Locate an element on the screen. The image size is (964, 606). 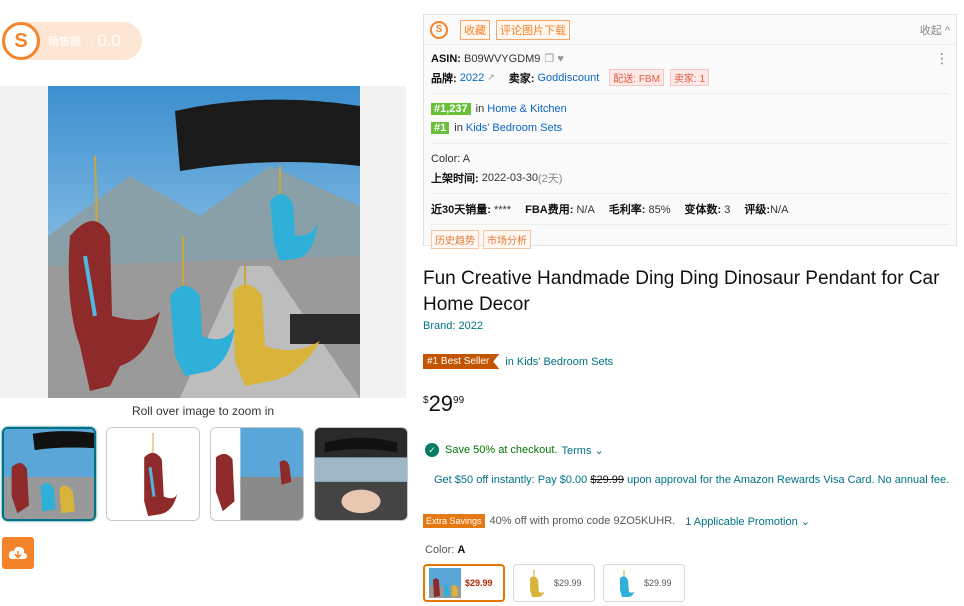
rating-label: 评级: is located at coordinates (757, 209).